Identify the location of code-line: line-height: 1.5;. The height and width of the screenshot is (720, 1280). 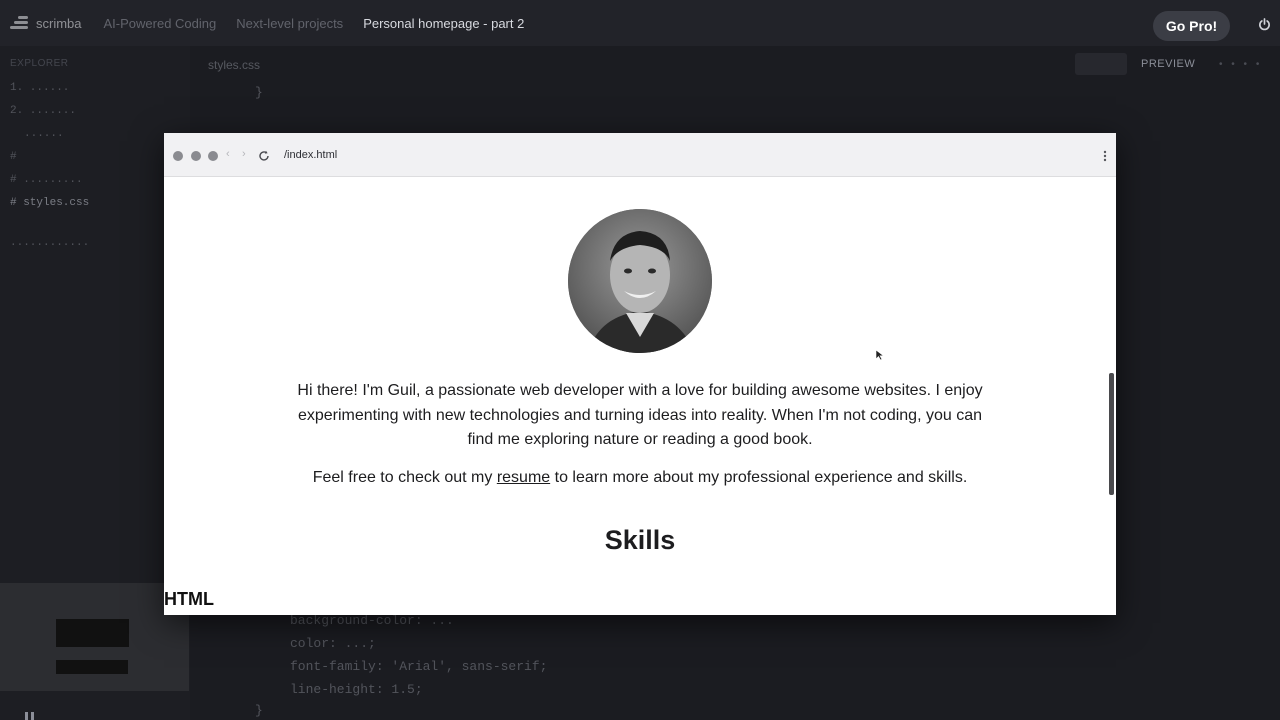
(356, 689).